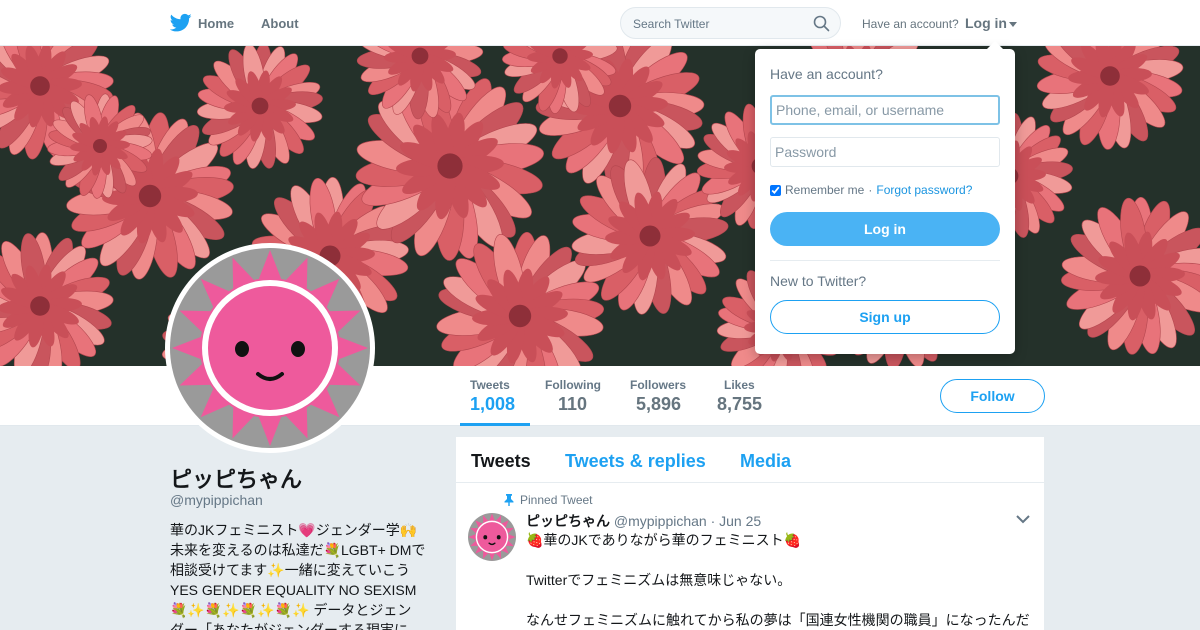 This screenshot has width=1200, height=630. I want to click on stat-tweets-value: 1,008, so click(493, 404).